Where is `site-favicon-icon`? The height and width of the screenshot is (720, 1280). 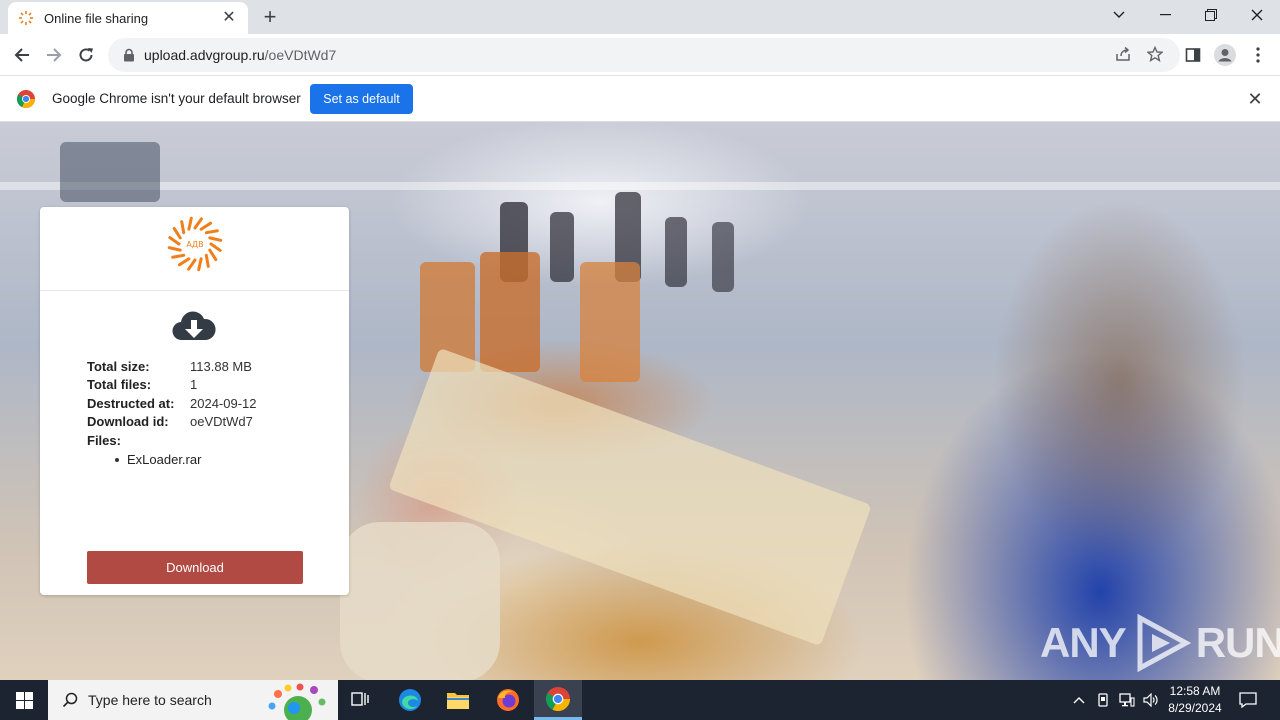 site-favicon-icon is located at coordinates (26, 18).